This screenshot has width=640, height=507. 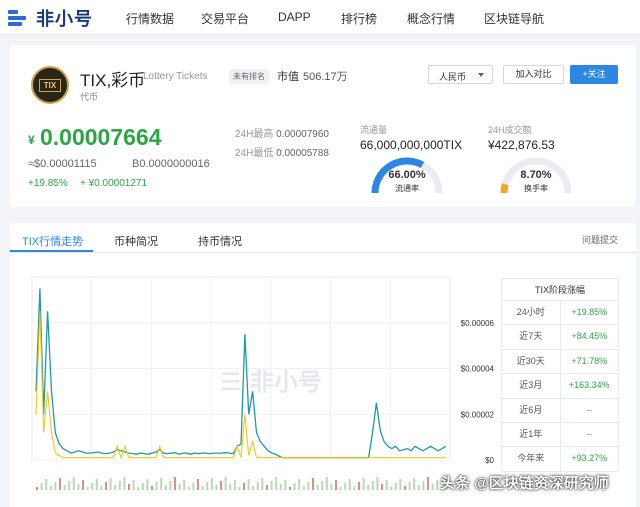 I want to click on y-tick-label: $0, so click(x=489, y=460).